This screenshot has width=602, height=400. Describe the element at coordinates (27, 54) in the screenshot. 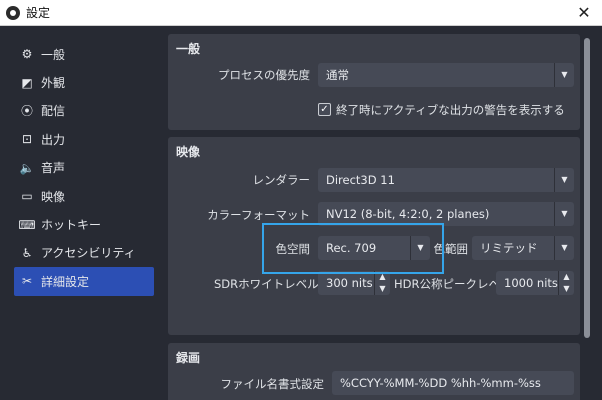

I see `gear-icon: ⚙` at that location.